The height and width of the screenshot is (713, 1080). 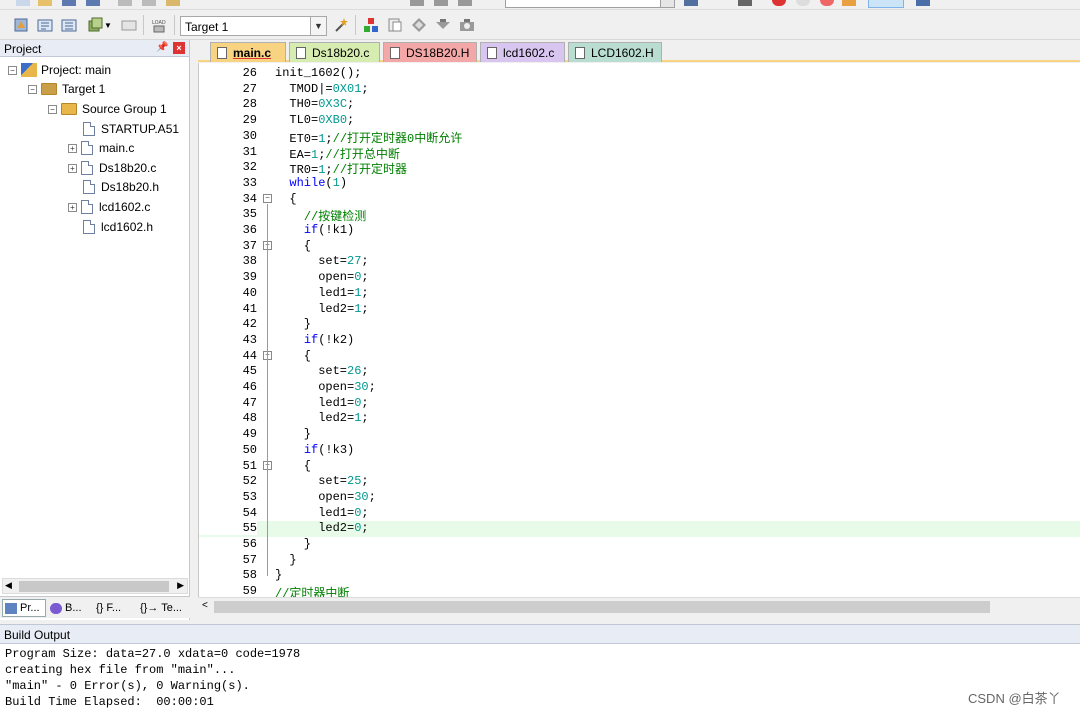 What do you see at coordinates (827, 3) in the screenshot?
I see `kill-breakpoints-icon` at bounding box center [827, 3].